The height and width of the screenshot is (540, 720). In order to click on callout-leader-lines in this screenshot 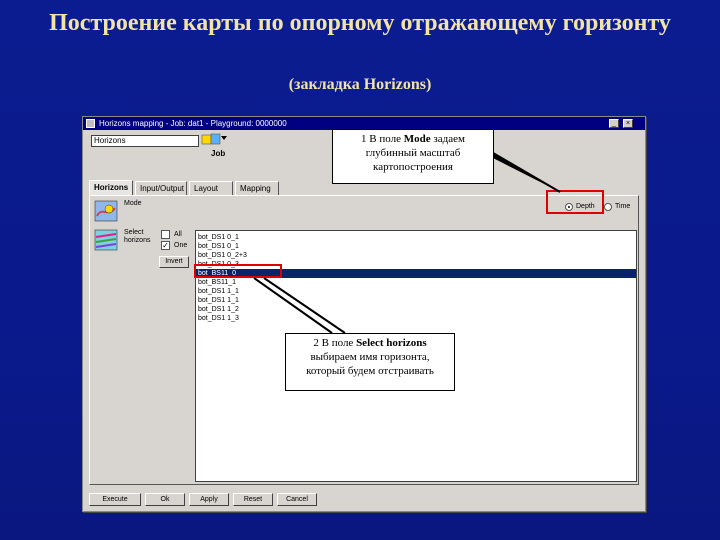, I will do `click(407, 241)`.